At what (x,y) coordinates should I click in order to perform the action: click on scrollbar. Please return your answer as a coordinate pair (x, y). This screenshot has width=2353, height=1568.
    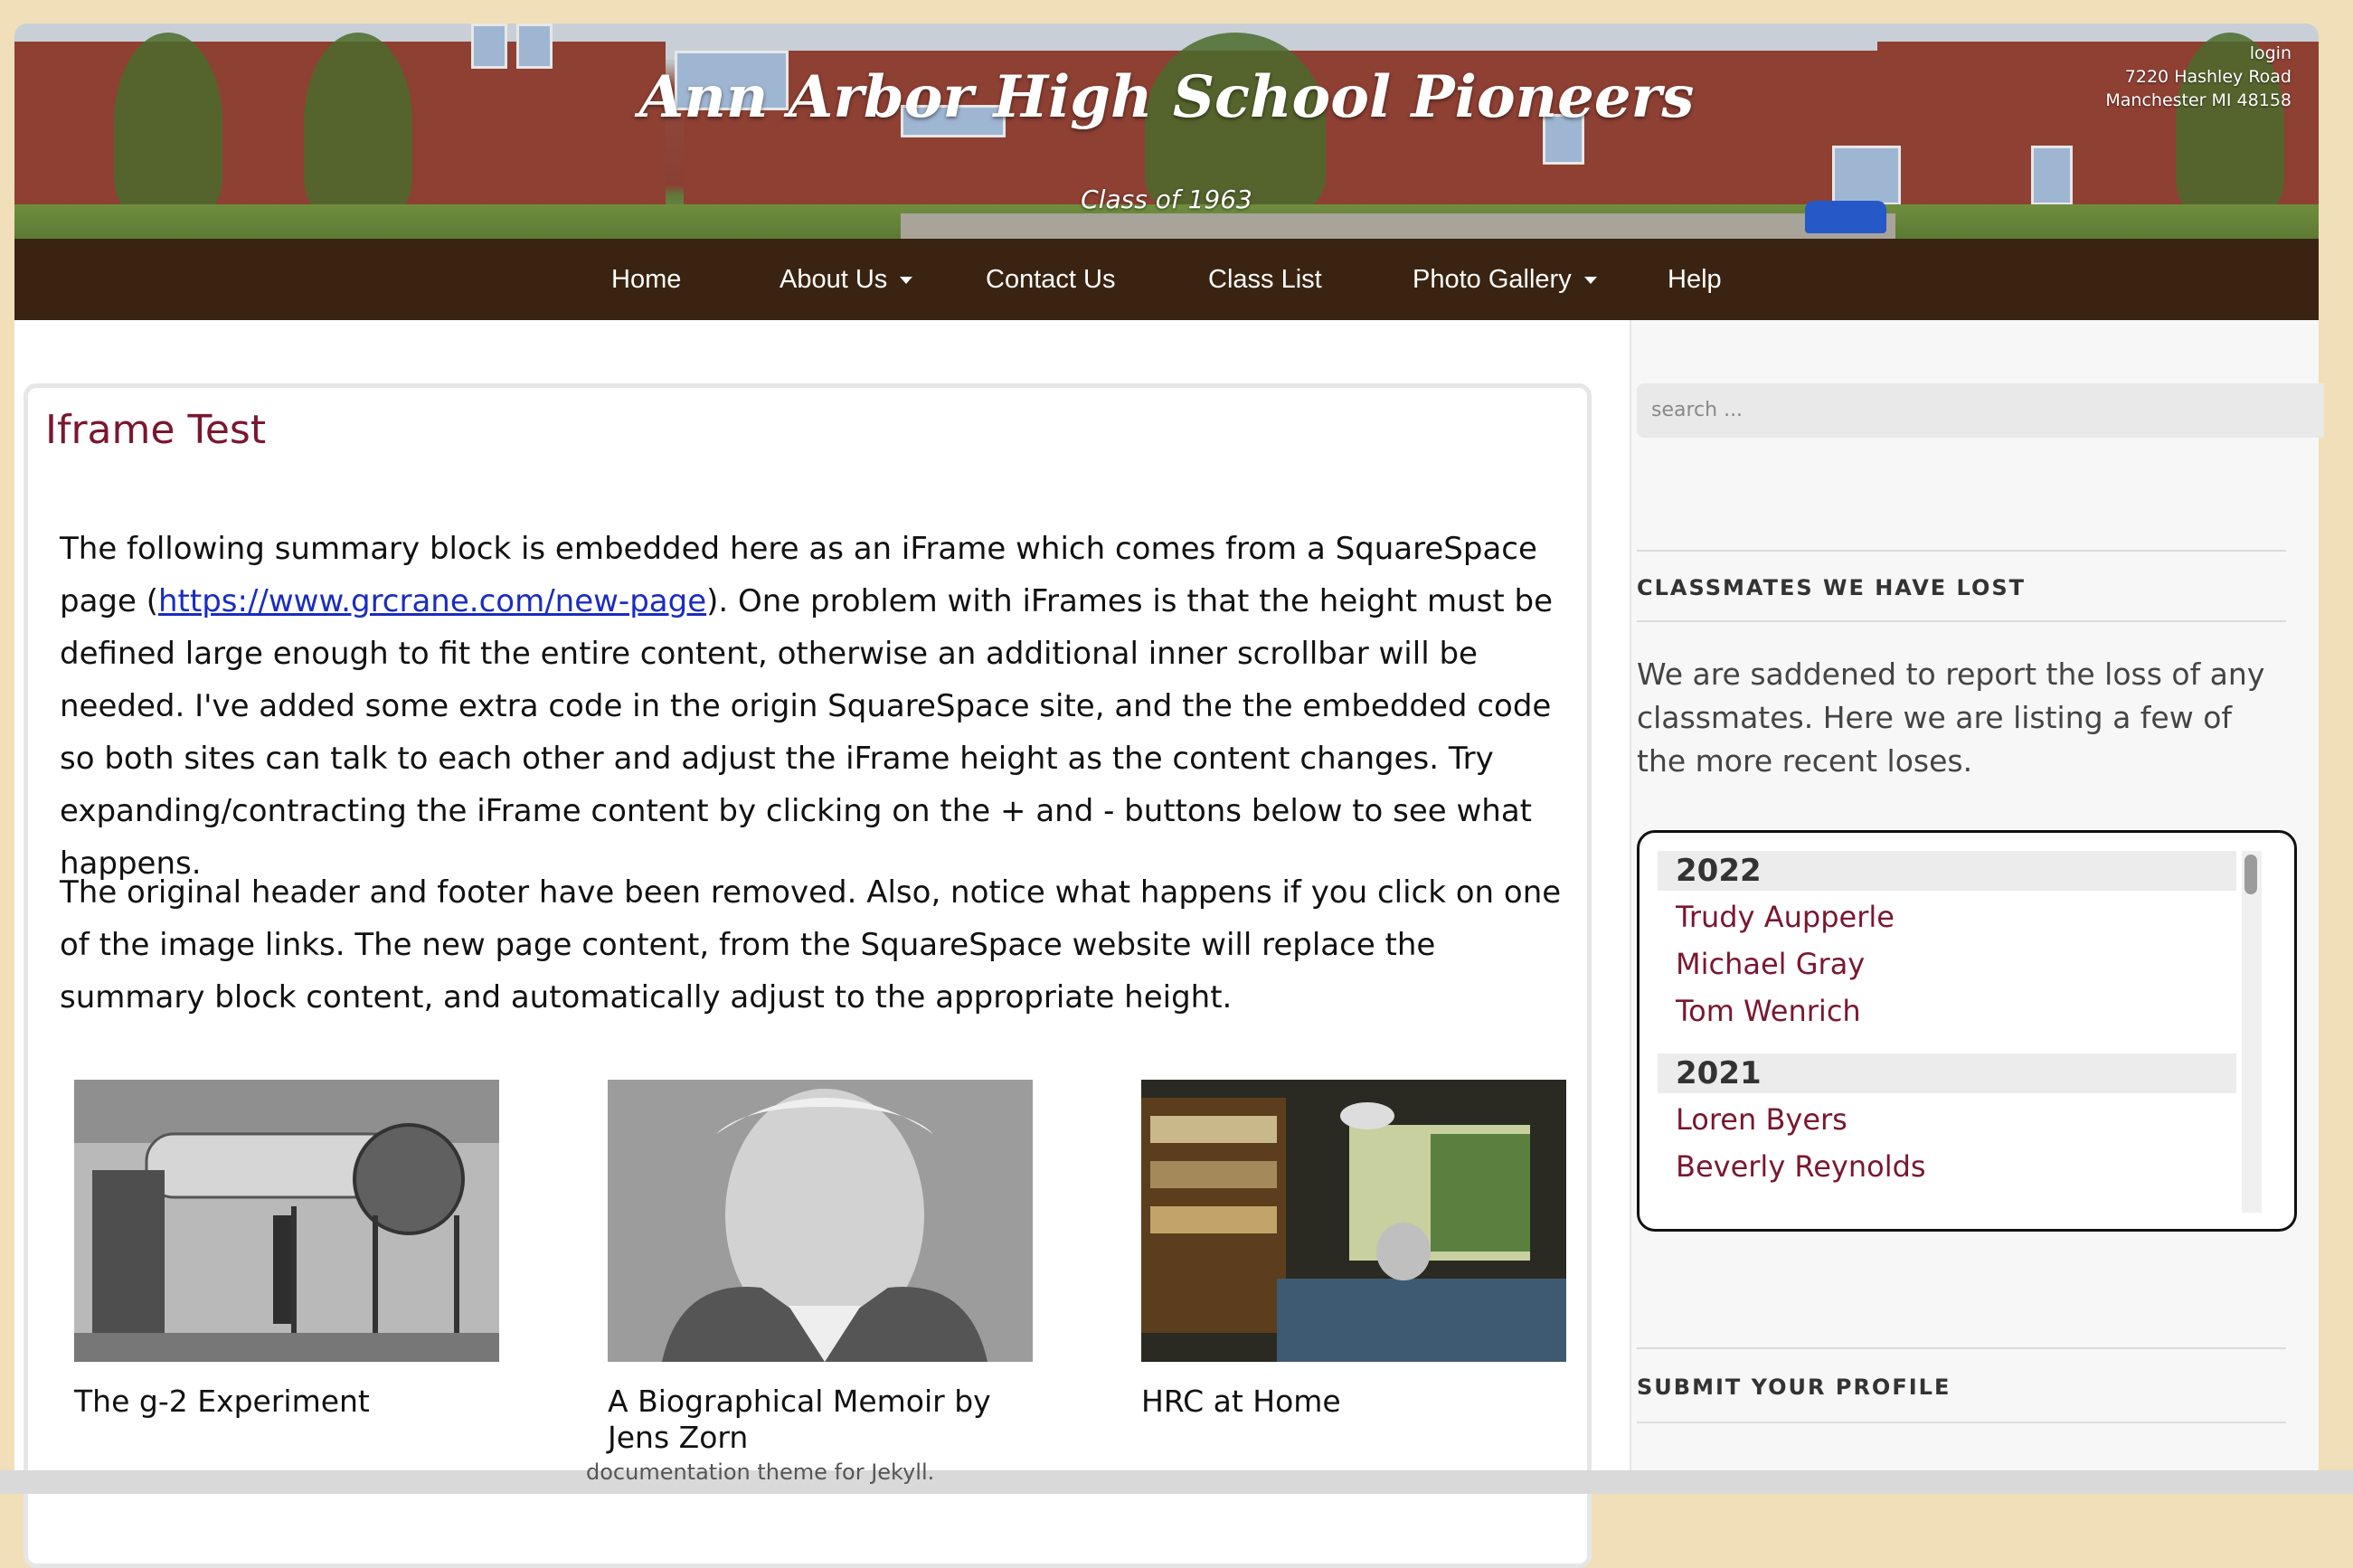
    Looking at the image, I should click on (2252, 1032).